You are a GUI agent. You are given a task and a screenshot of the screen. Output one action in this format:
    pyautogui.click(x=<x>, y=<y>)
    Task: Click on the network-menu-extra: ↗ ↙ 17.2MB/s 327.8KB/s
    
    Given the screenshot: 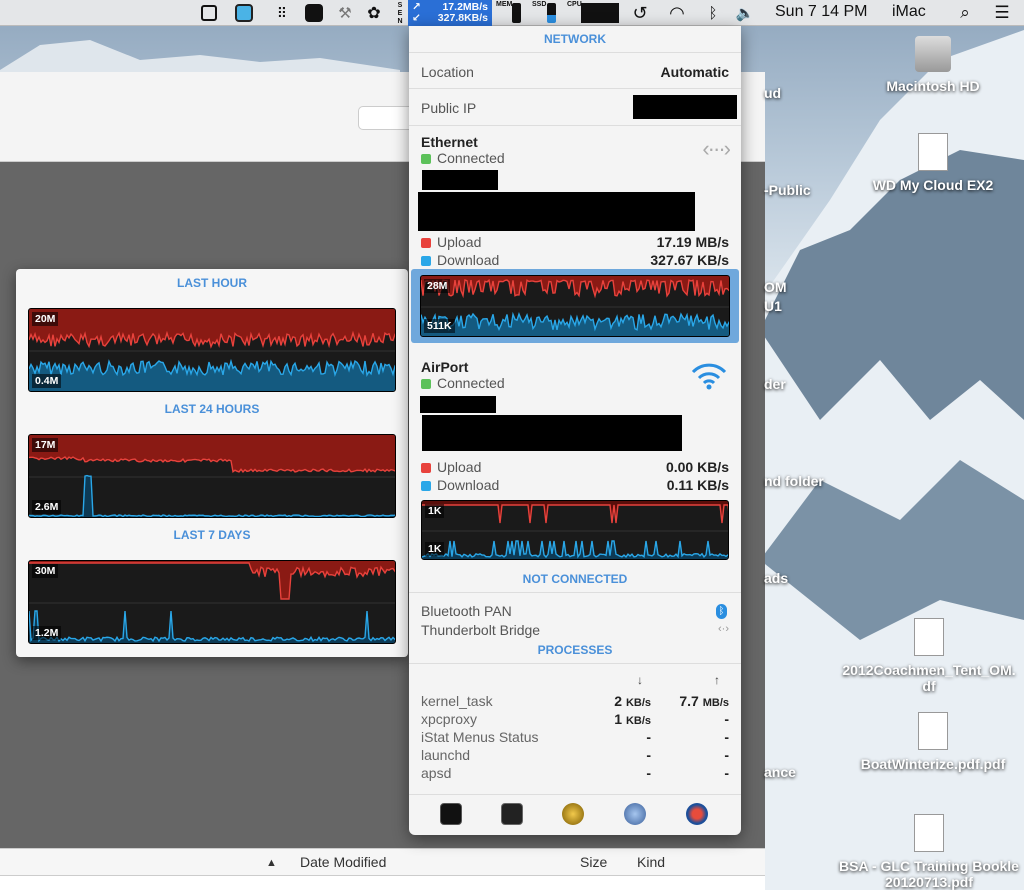 What is the action you would take?
    pyautogui.click(x=450, y=13)
    